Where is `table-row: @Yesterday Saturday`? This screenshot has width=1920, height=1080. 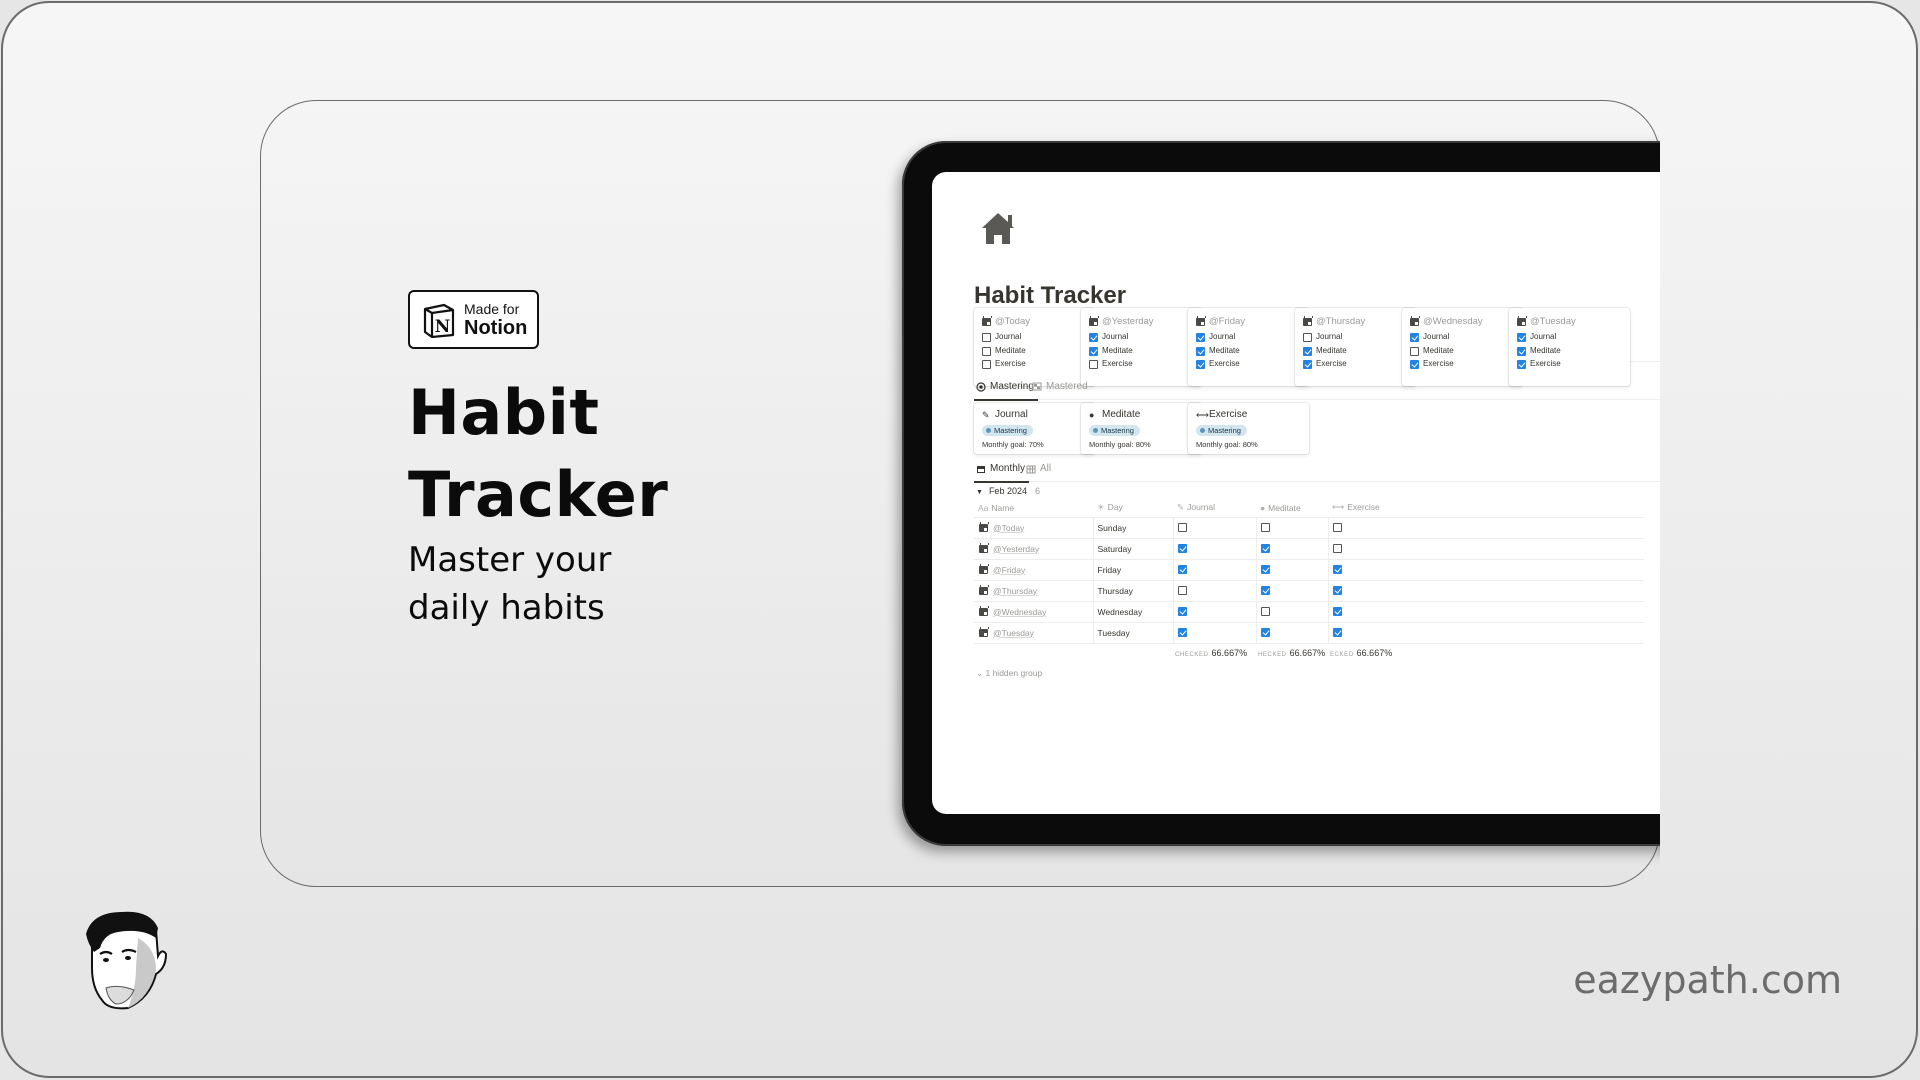
table-row: @Yesterday Saturday is located at coordinates (1309, 548).